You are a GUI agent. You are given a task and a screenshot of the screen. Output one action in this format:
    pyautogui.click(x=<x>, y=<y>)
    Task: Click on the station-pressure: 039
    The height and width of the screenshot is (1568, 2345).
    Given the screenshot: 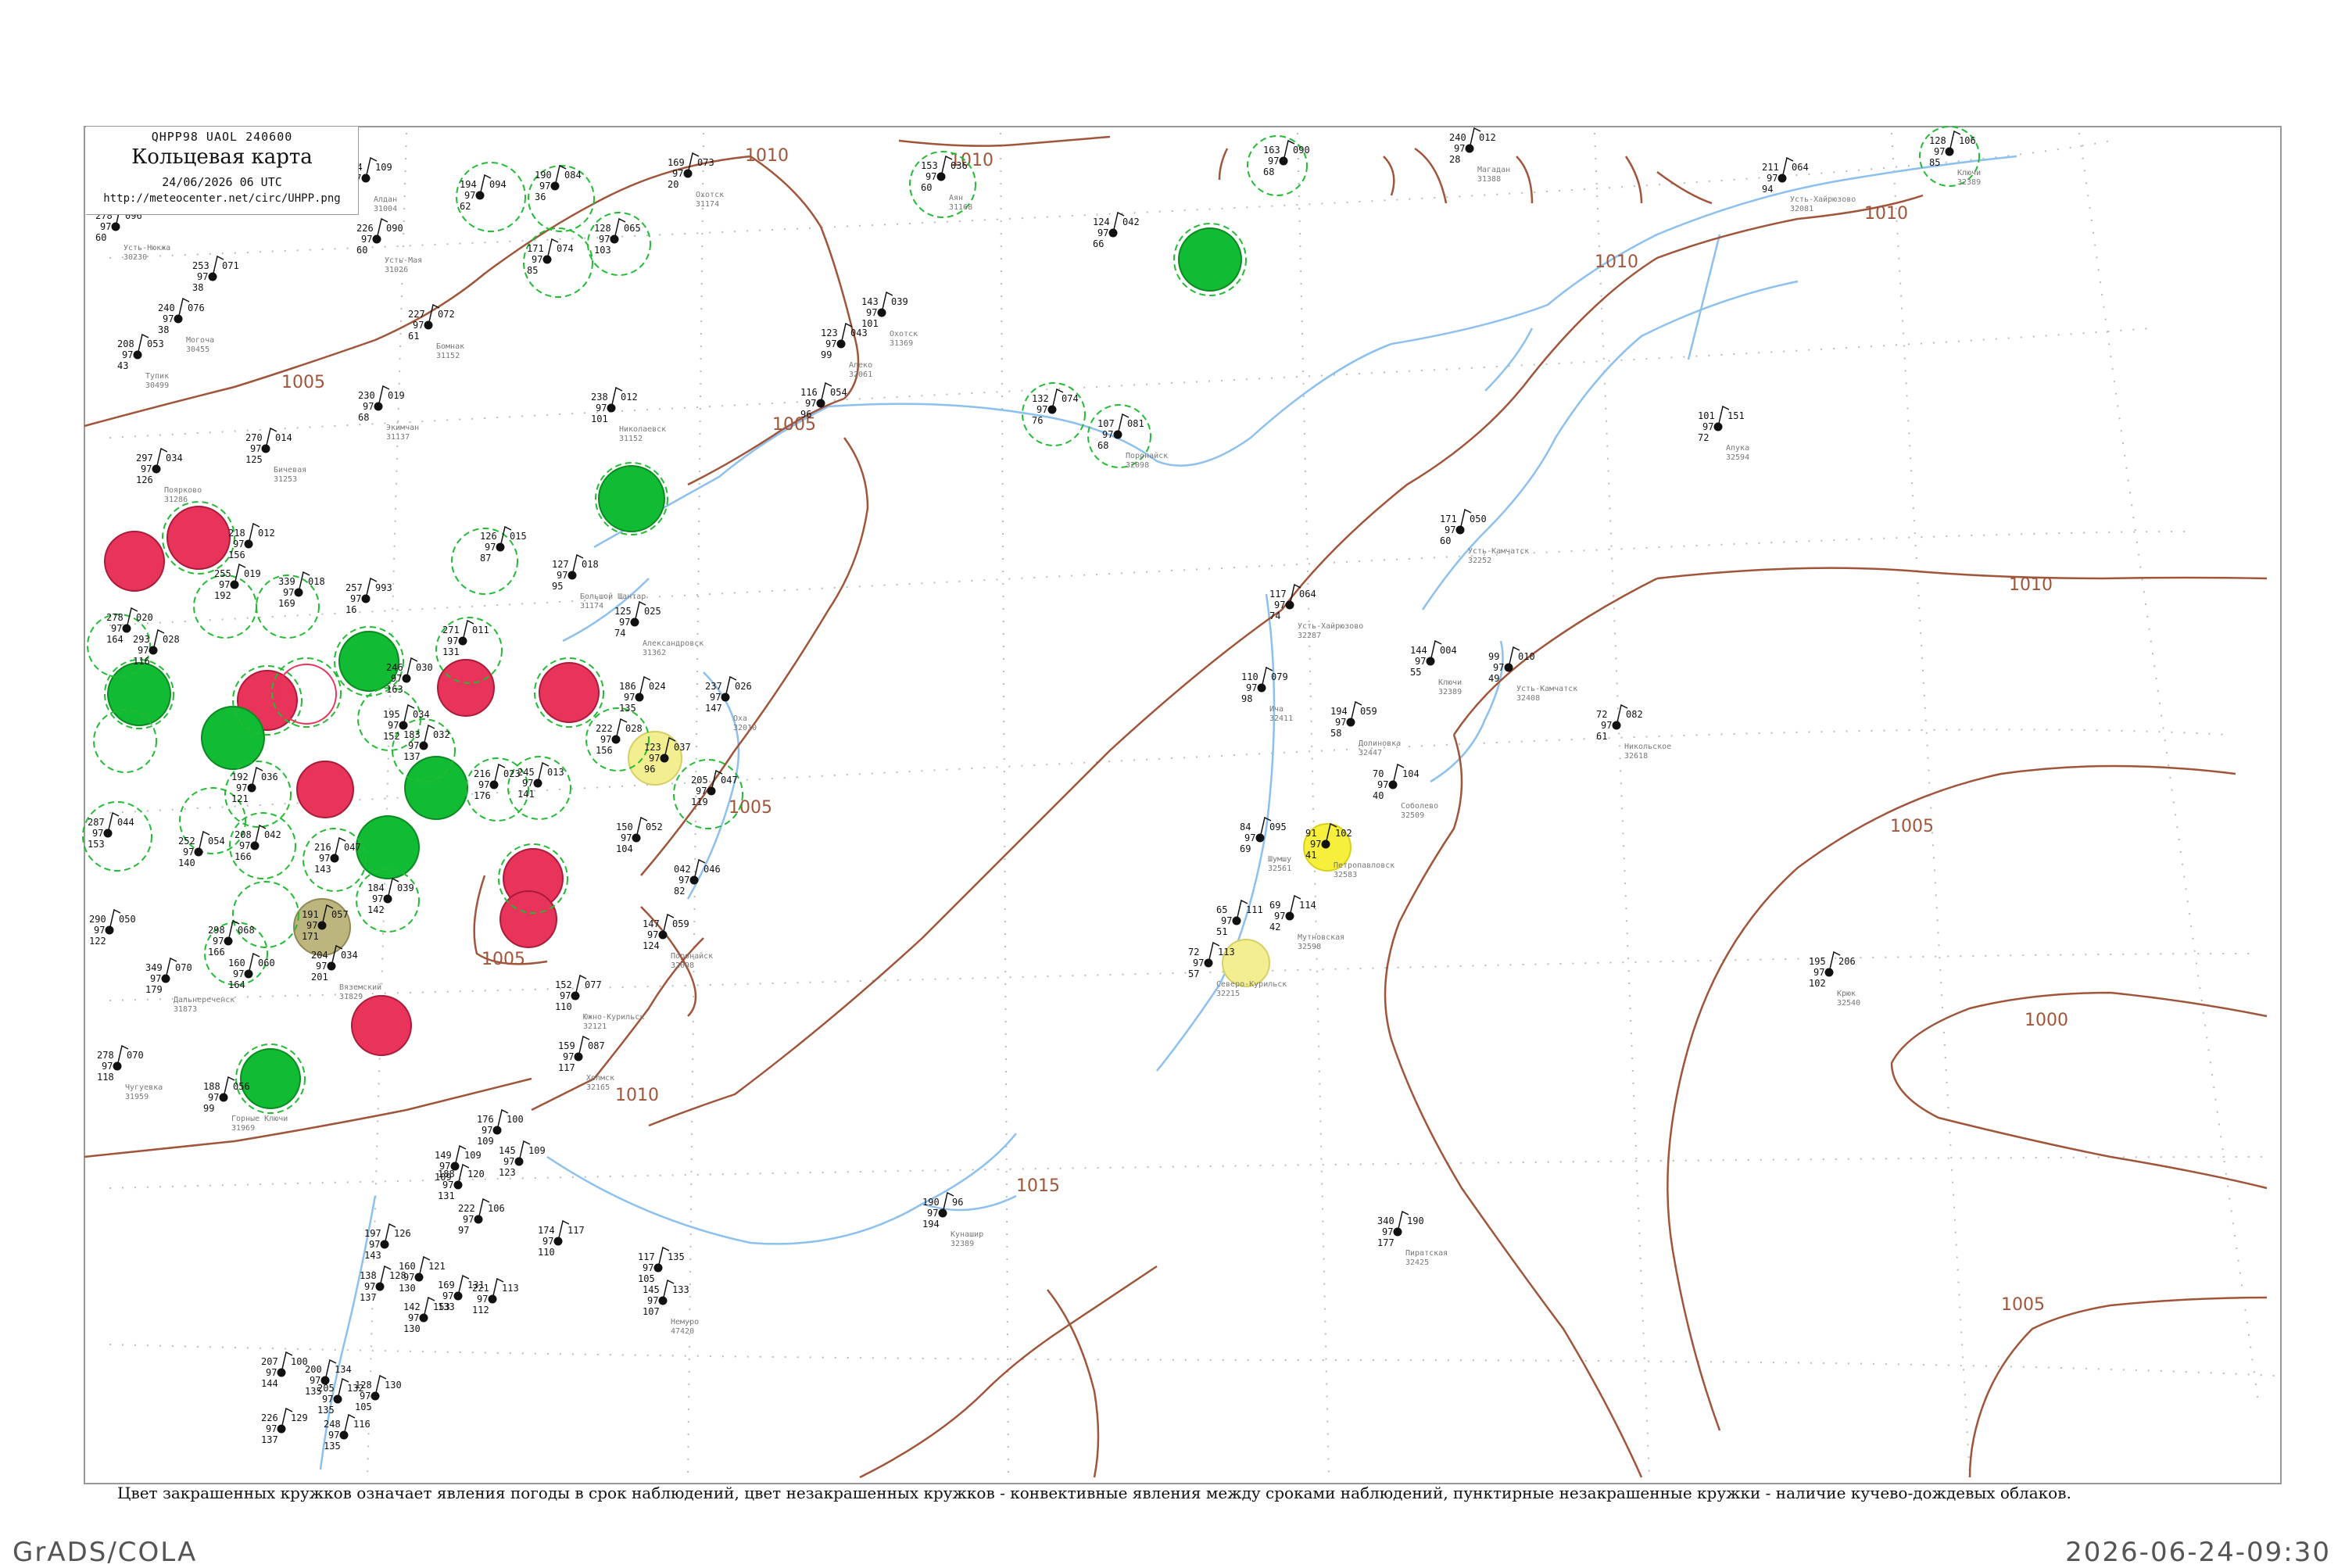 What is the action you would take?
    pyautogui.click(x=899, y=301)
    